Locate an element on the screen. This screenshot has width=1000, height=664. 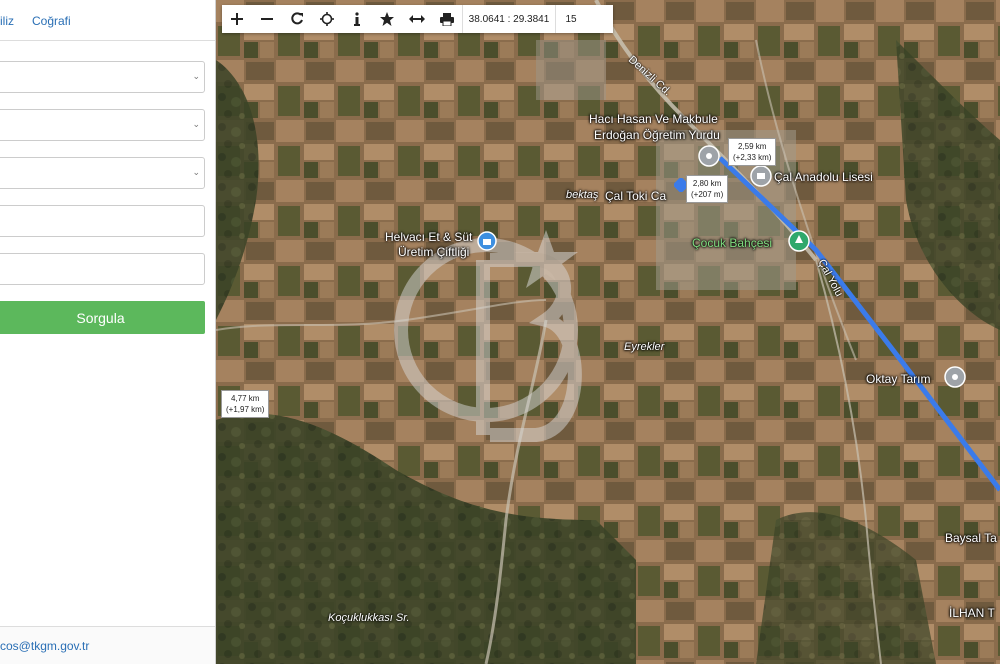
label-cocuk-bahcesi: Çocuk Bahçesi is located at coordinates (732, 243).